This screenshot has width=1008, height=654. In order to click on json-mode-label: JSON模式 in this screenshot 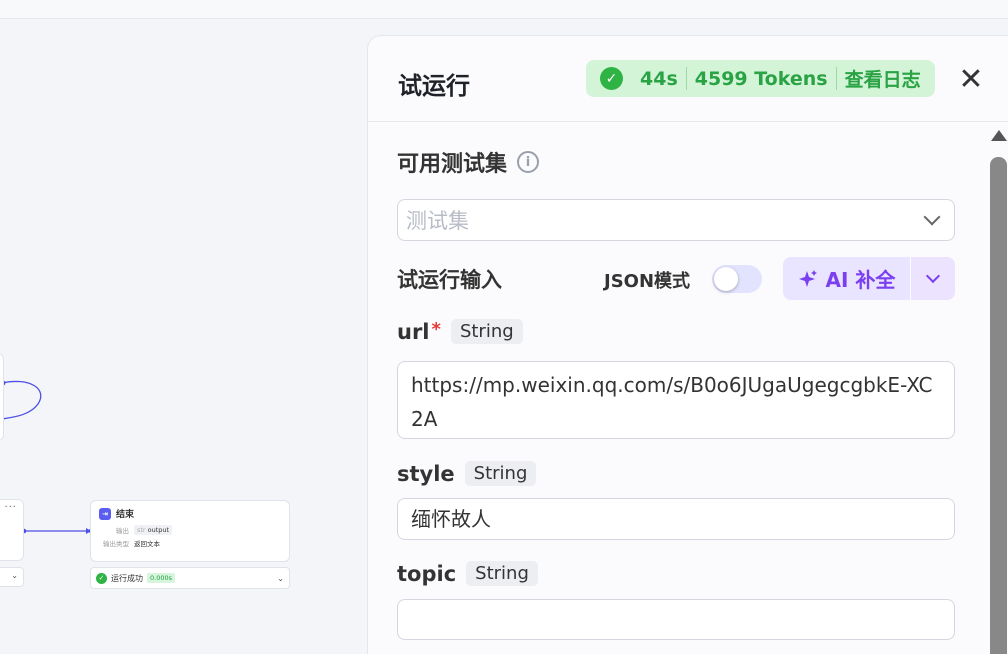, I will do `click(647, 281)`.